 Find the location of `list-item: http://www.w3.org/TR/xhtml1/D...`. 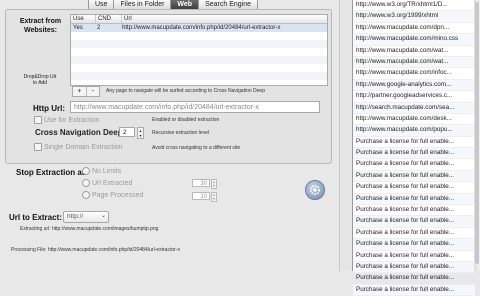

list-item: http://www.w3.org/TR/xhtml1/D... is located at coordinates (414, 6).